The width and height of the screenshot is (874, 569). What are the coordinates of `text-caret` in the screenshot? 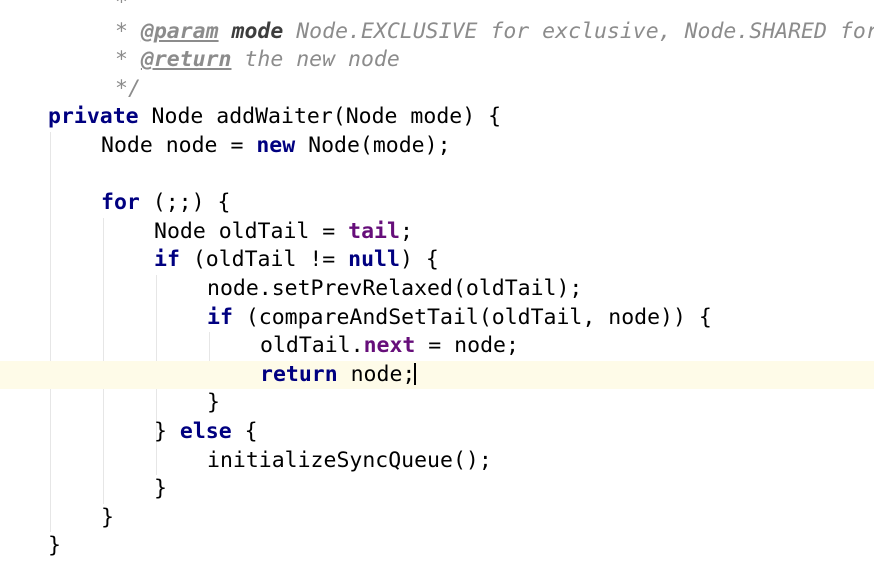 It's located at (415, 373).